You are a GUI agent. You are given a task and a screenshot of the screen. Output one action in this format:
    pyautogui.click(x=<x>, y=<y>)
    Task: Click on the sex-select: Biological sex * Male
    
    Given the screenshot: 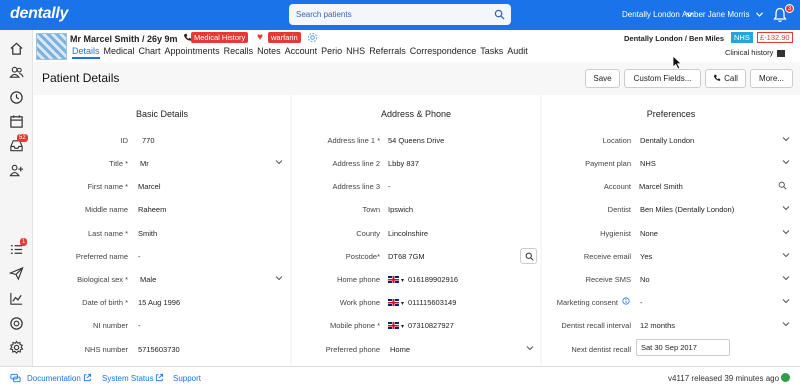 What is the action you would take?
    pyautogui.click(x=162, y=280)
    